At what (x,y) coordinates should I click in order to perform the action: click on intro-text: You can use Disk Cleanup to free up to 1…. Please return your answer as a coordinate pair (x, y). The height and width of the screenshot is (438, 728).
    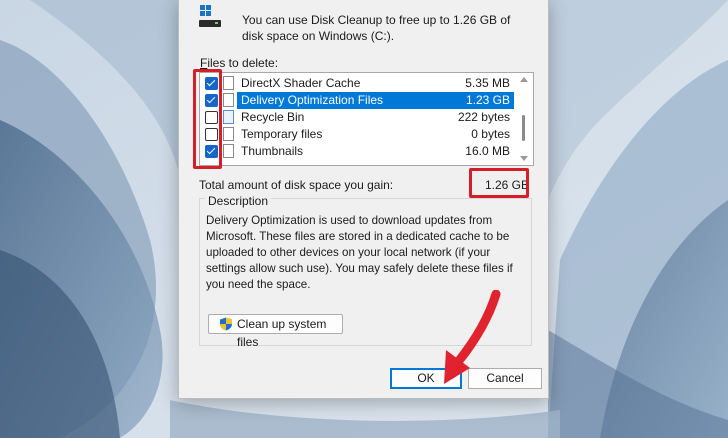
    Looking at the image, I should click on (376, 28).